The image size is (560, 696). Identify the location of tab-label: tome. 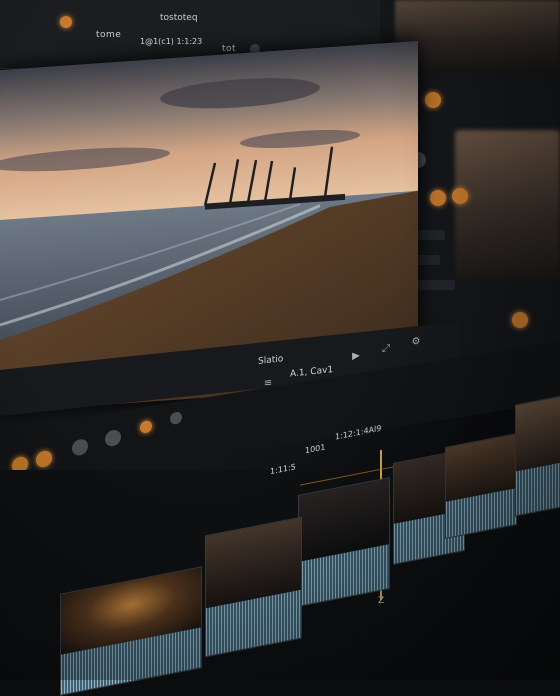
(108, 35).